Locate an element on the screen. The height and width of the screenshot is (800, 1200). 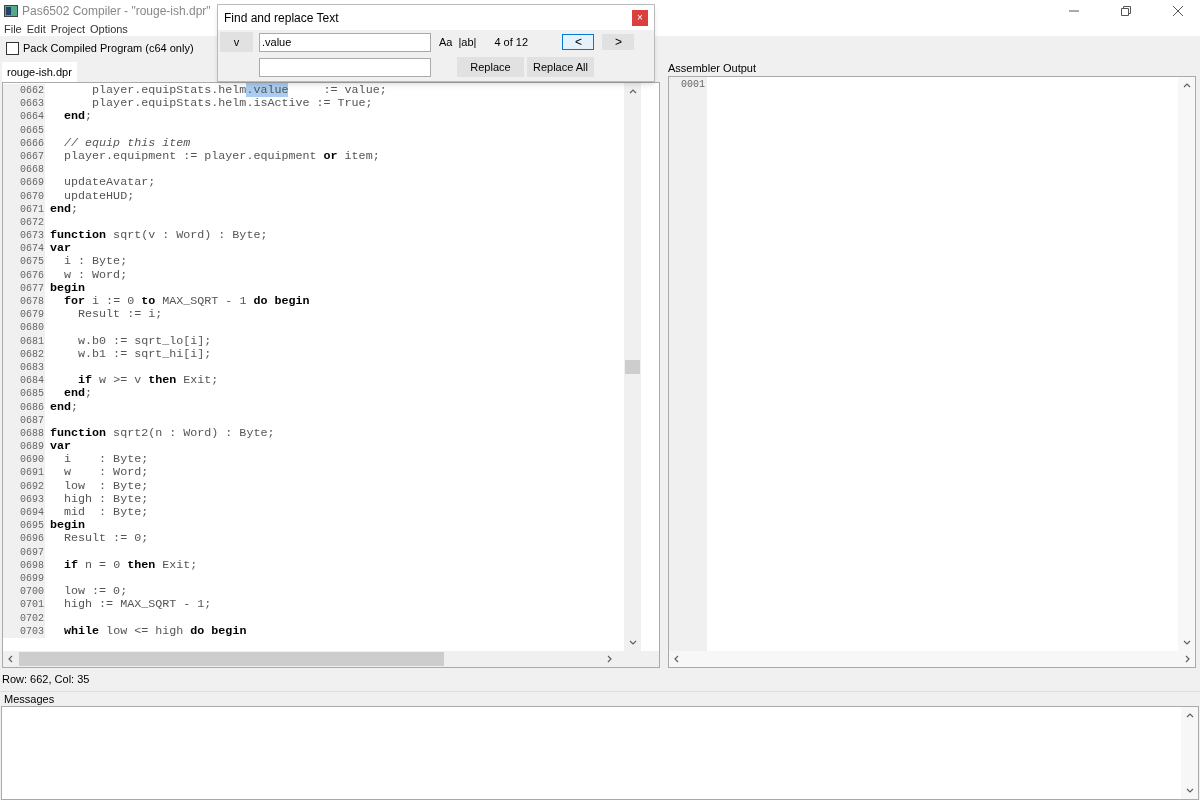
code-line: low := 0; is located at coordinates (95, 592).